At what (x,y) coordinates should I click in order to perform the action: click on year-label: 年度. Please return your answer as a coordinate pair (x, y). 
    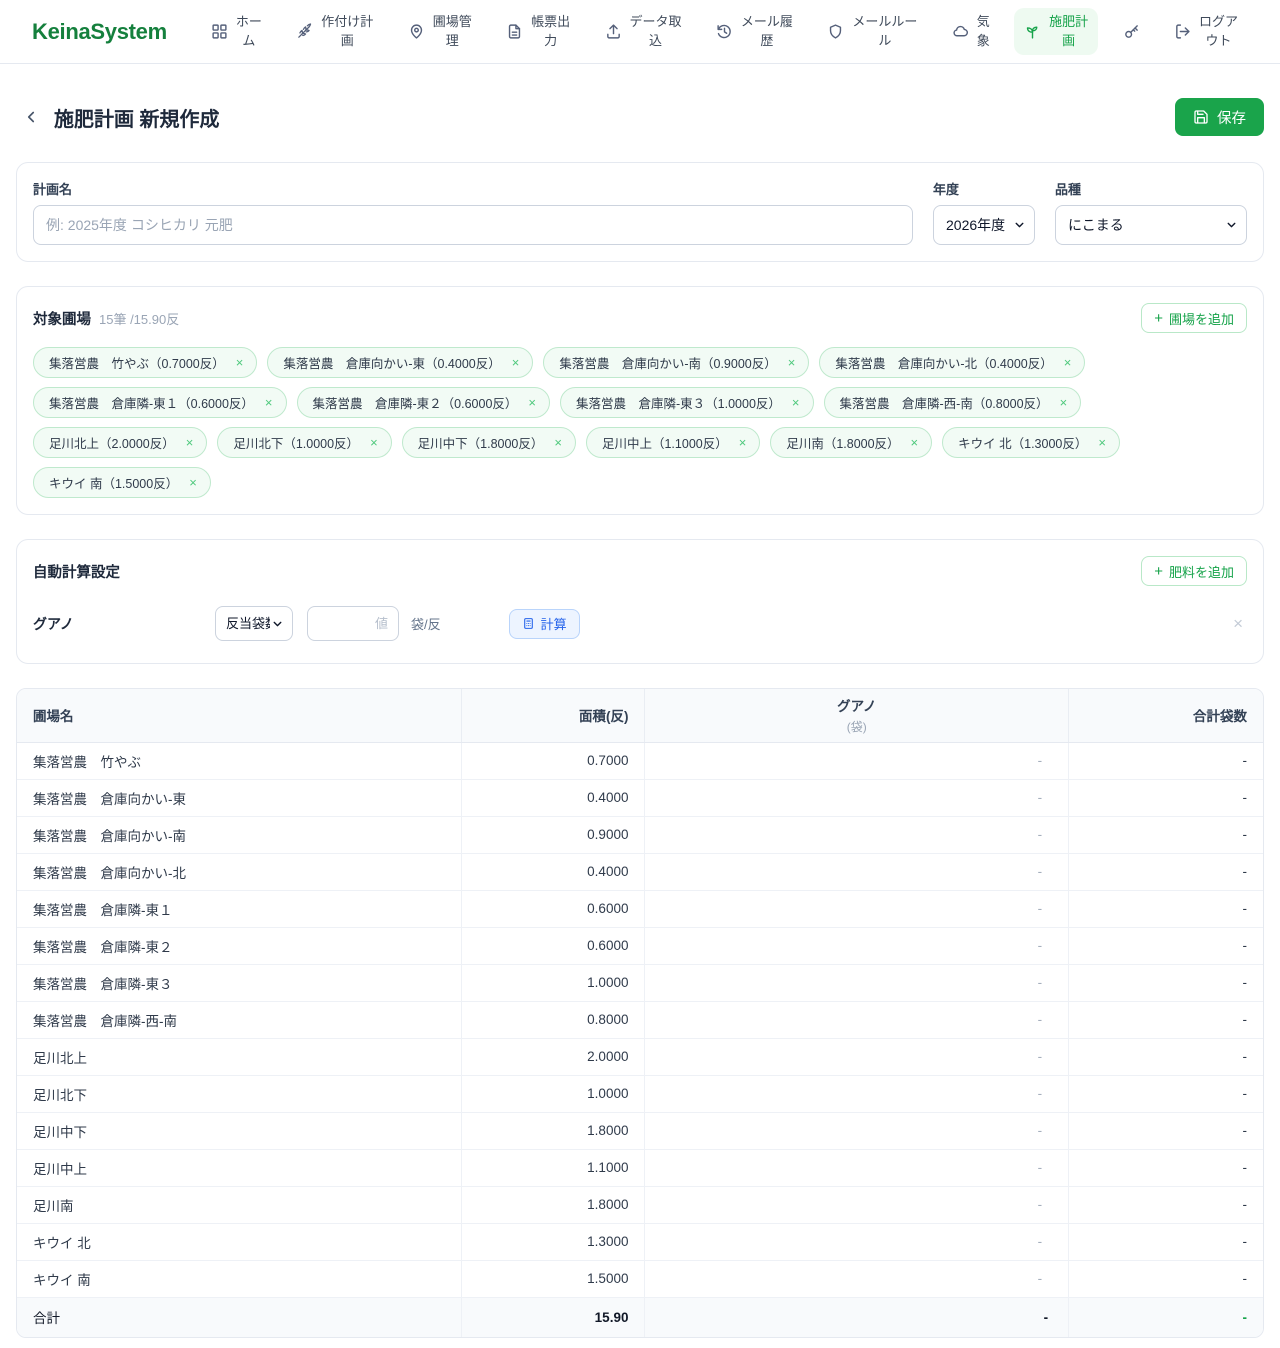
    Looking at the image, I should click on (946, 189).